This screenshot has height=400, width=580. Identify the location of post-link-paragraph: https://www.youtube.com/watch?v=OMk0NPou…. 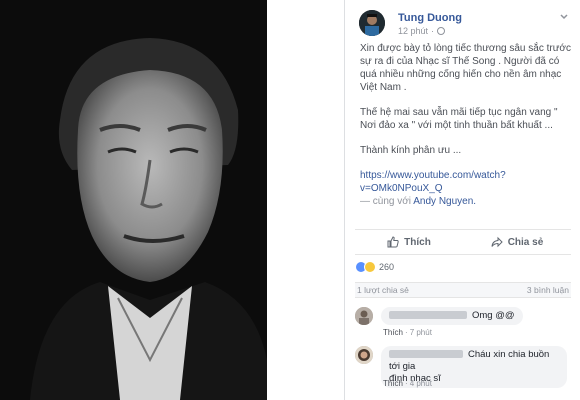
(466, 188).